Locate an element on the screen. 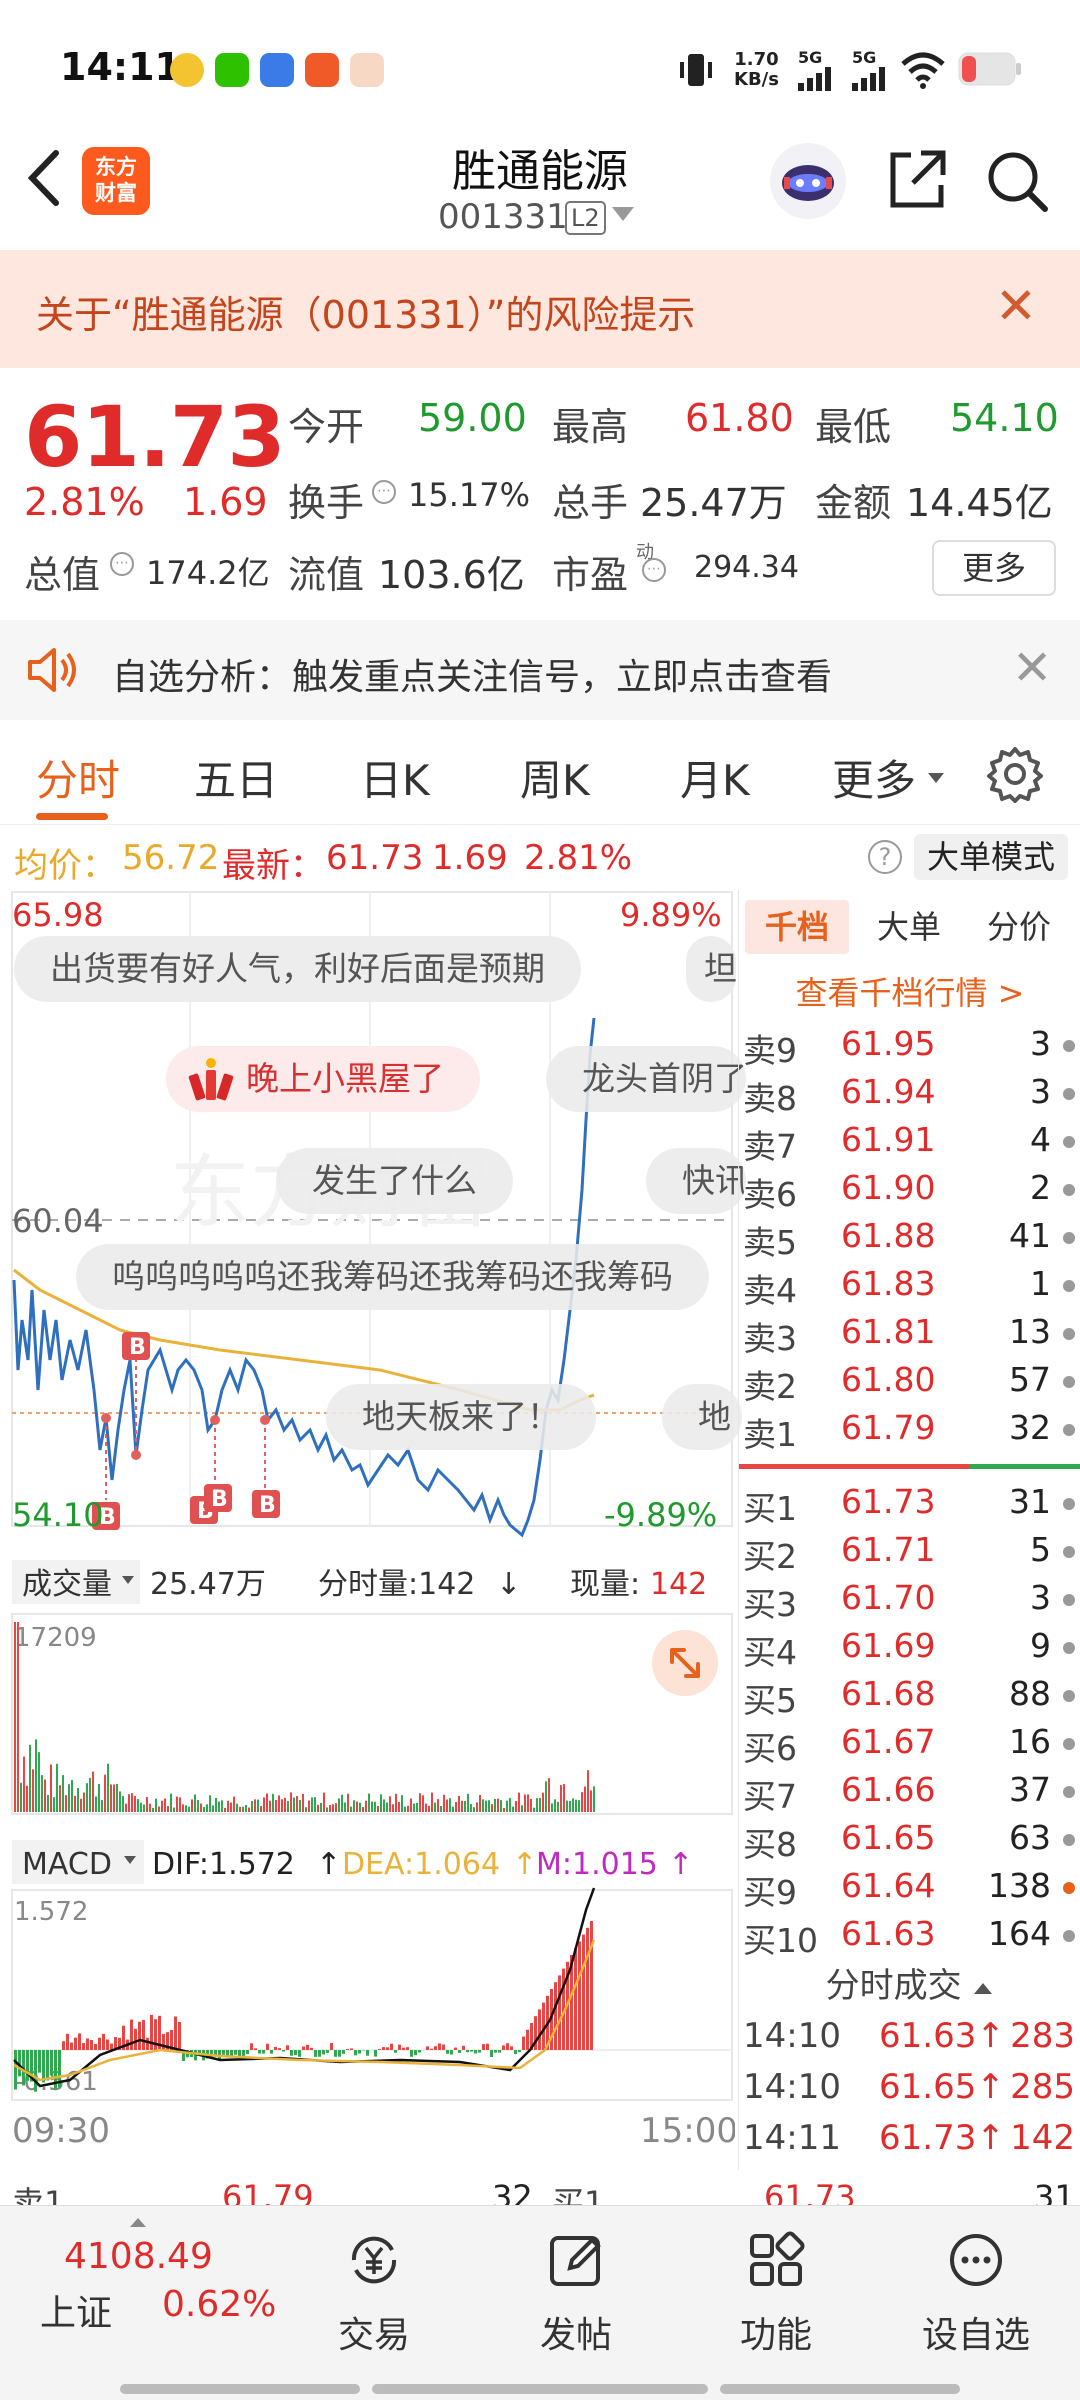 The width and height of the screenshot is (1080, 2400). tick-row: 14:11 61.73↑ 142 is located at coordinates (909, 2138).